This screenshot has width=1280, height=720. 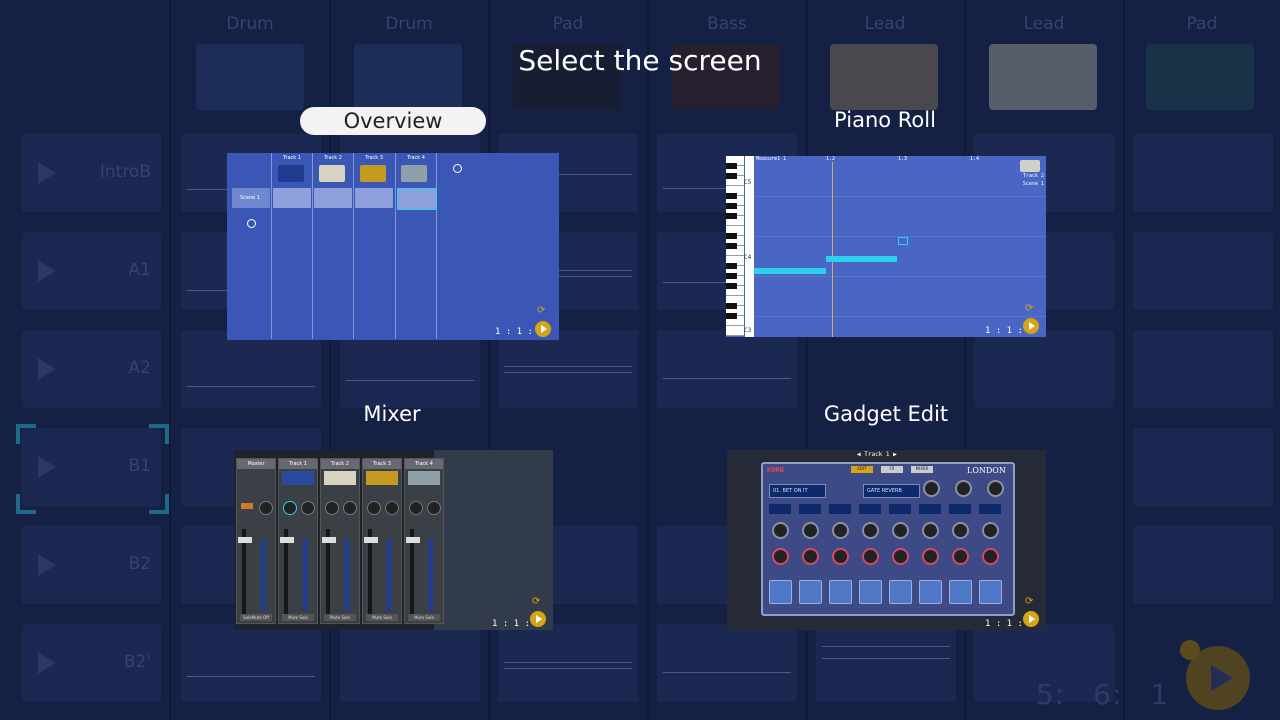 I want to click on track-header-1: Drum, so click(x=250, y=24).